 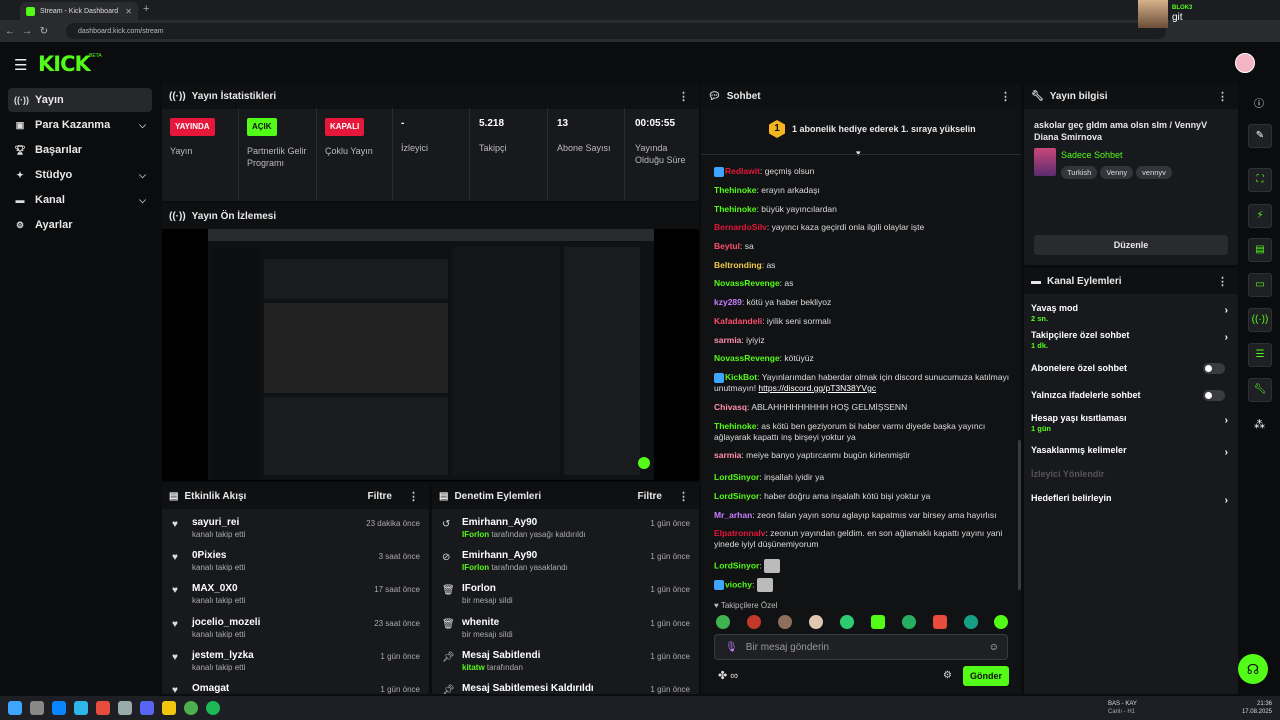 I want to click on clock: 21:36 17.08.2025, so click(x=1256, y=708).